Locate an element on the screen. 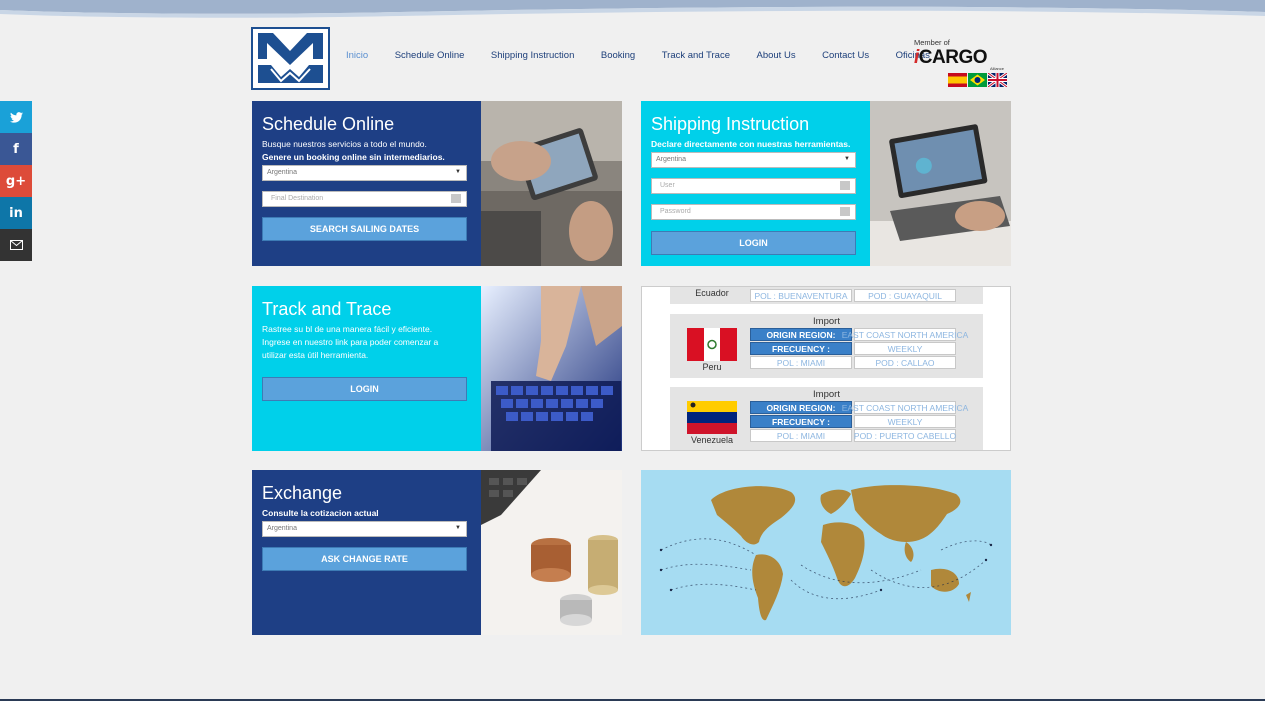 The width and height of the screenshot is (1265, 701). route-country: Peru is located at coordinates (712, 367).